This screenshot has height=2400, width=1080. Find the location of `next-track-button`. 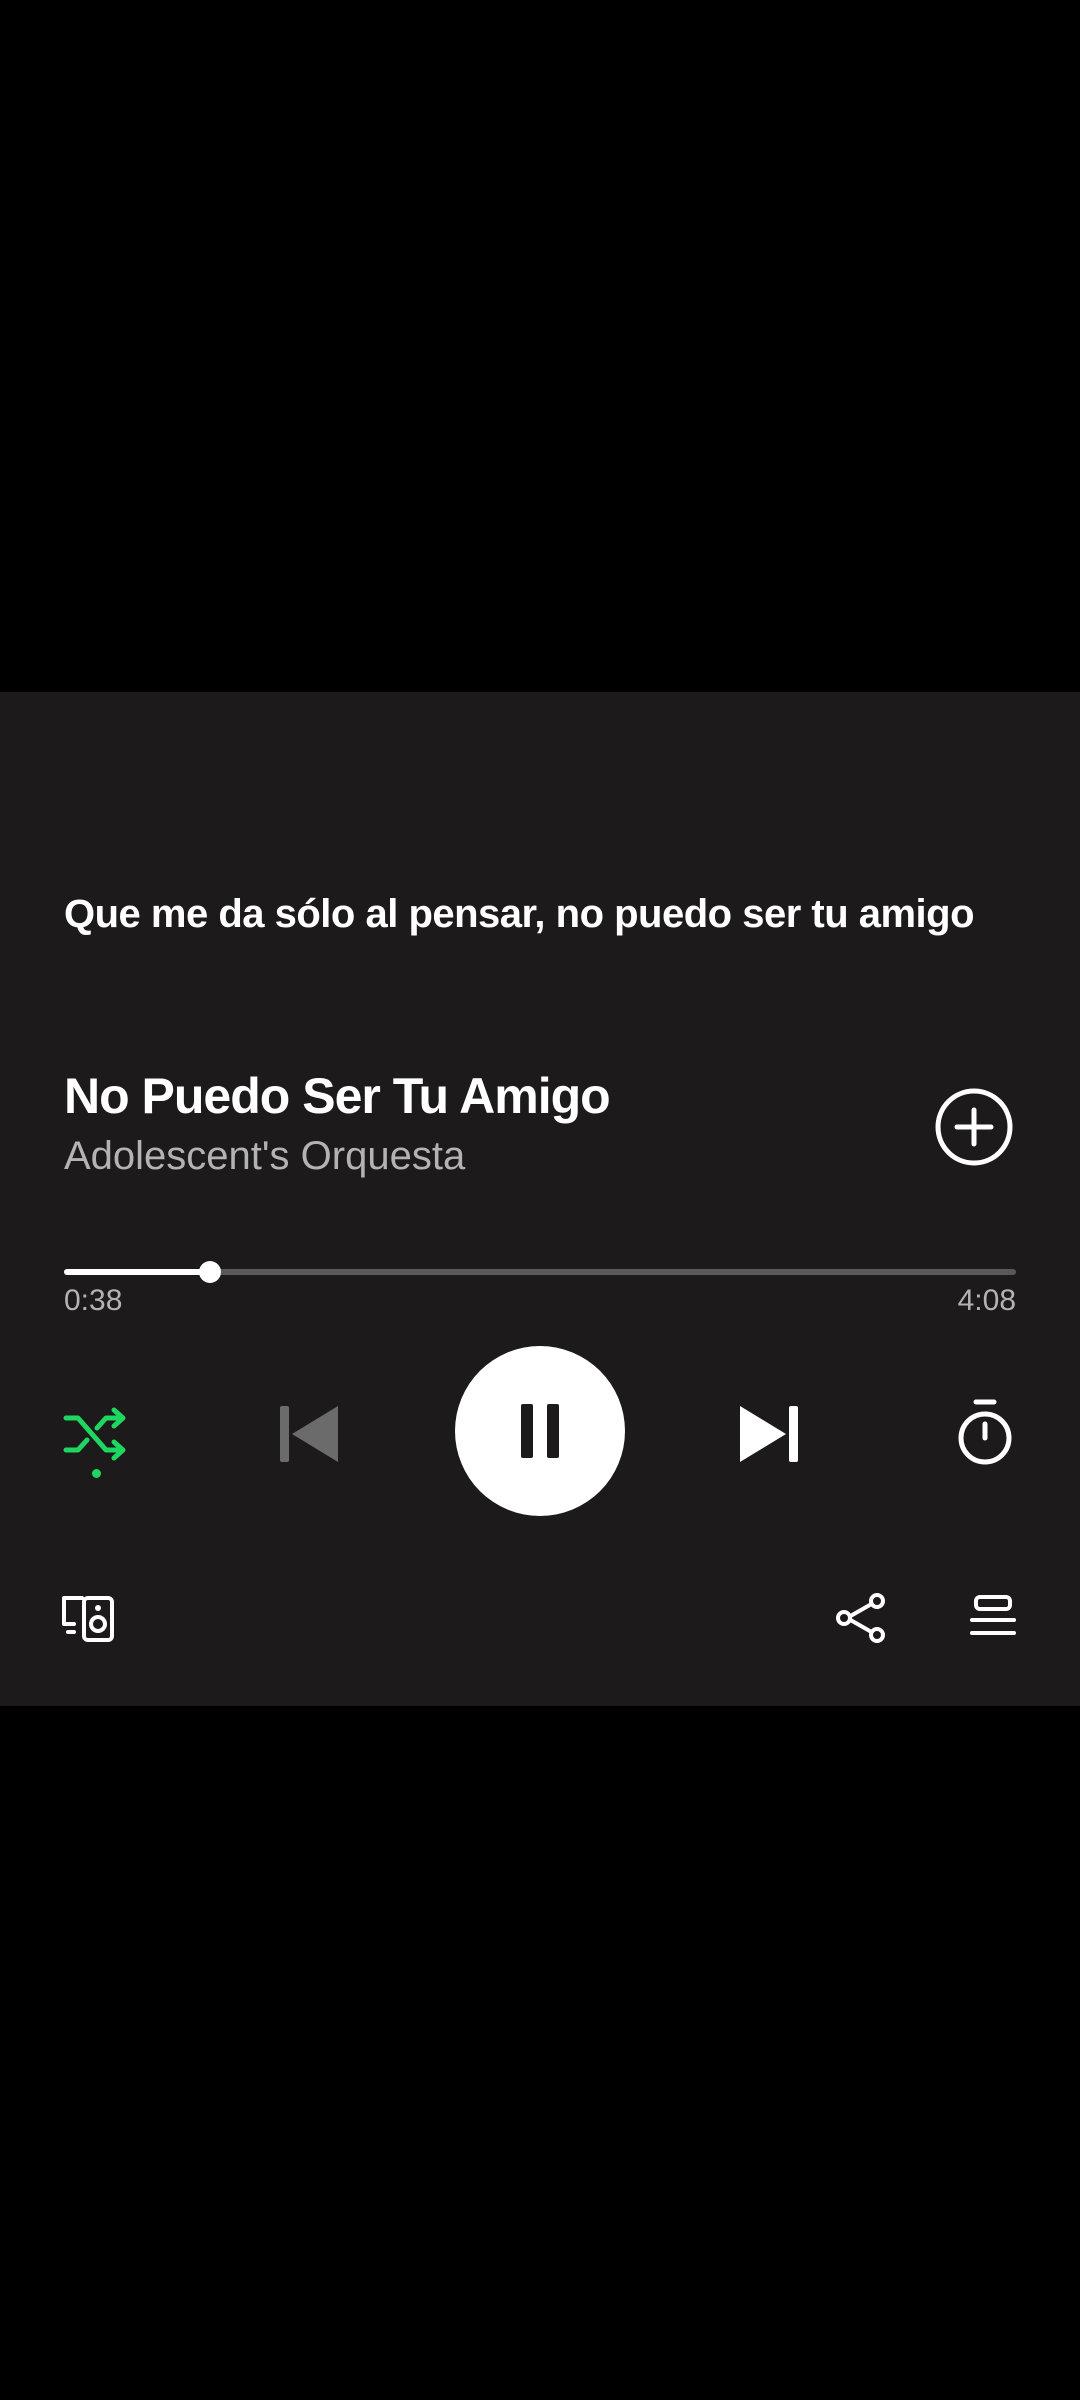

next-track-button is located at coordinates (768, 1434).